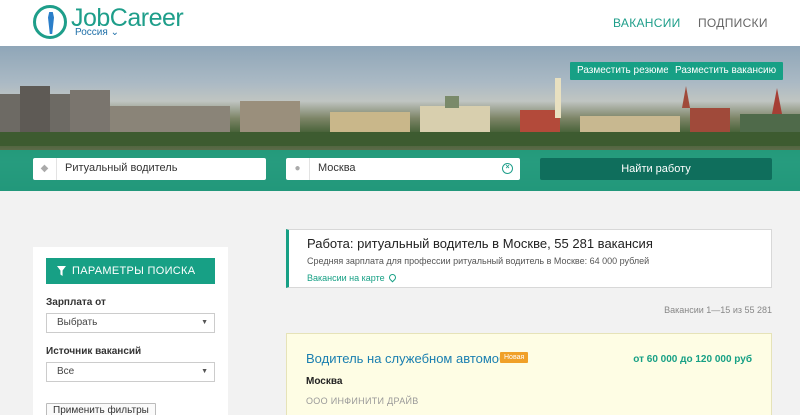  Describe the element at coordinates (718, 310) in the screenshot. I see `results-count: Вакансии 1—15 из 55 281` at that location.